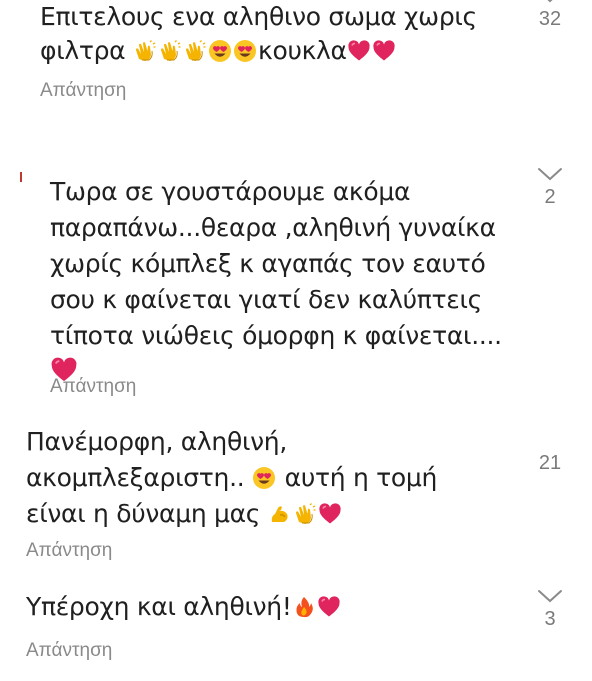 The height and width of the screenshot is (681, 592). Describe the element at coordinates (550, 619) in the screenshot. I see `like-count: 3` at that location.